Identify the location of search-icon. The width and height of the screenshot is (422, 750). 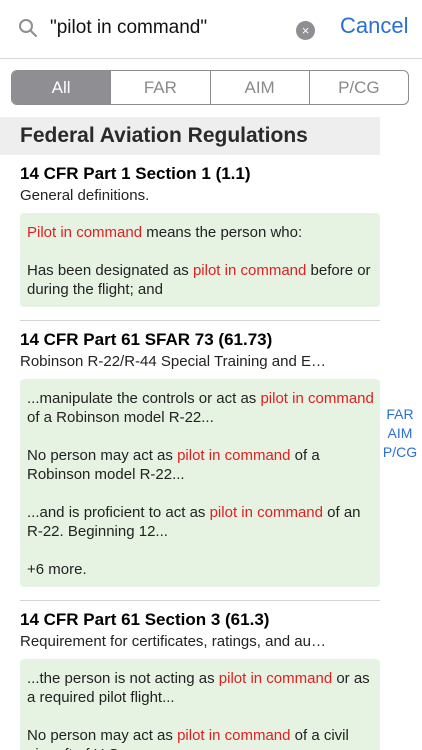
(28, 28).